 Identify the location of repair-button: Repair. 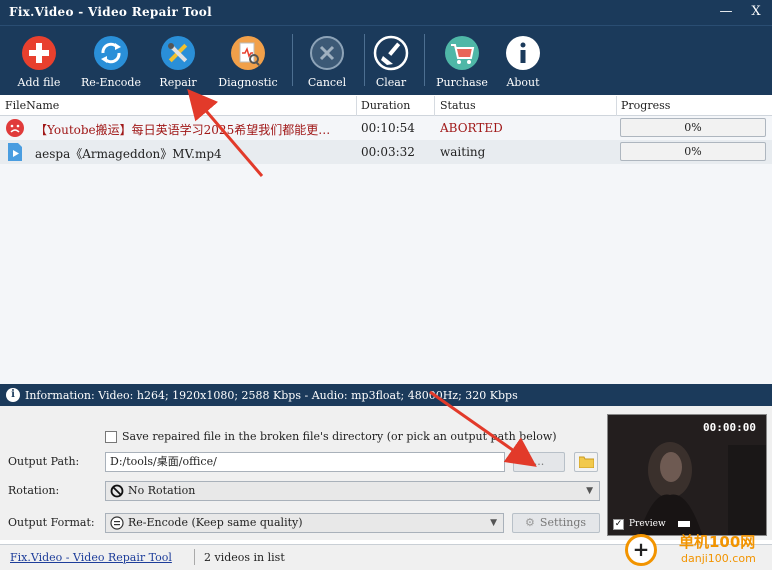
(178, 63).